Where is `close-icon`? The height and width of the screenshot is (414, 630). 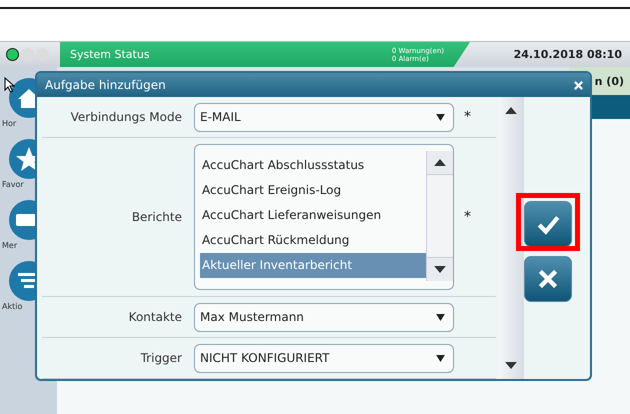
close-icon is located at coordinates (578, 85).